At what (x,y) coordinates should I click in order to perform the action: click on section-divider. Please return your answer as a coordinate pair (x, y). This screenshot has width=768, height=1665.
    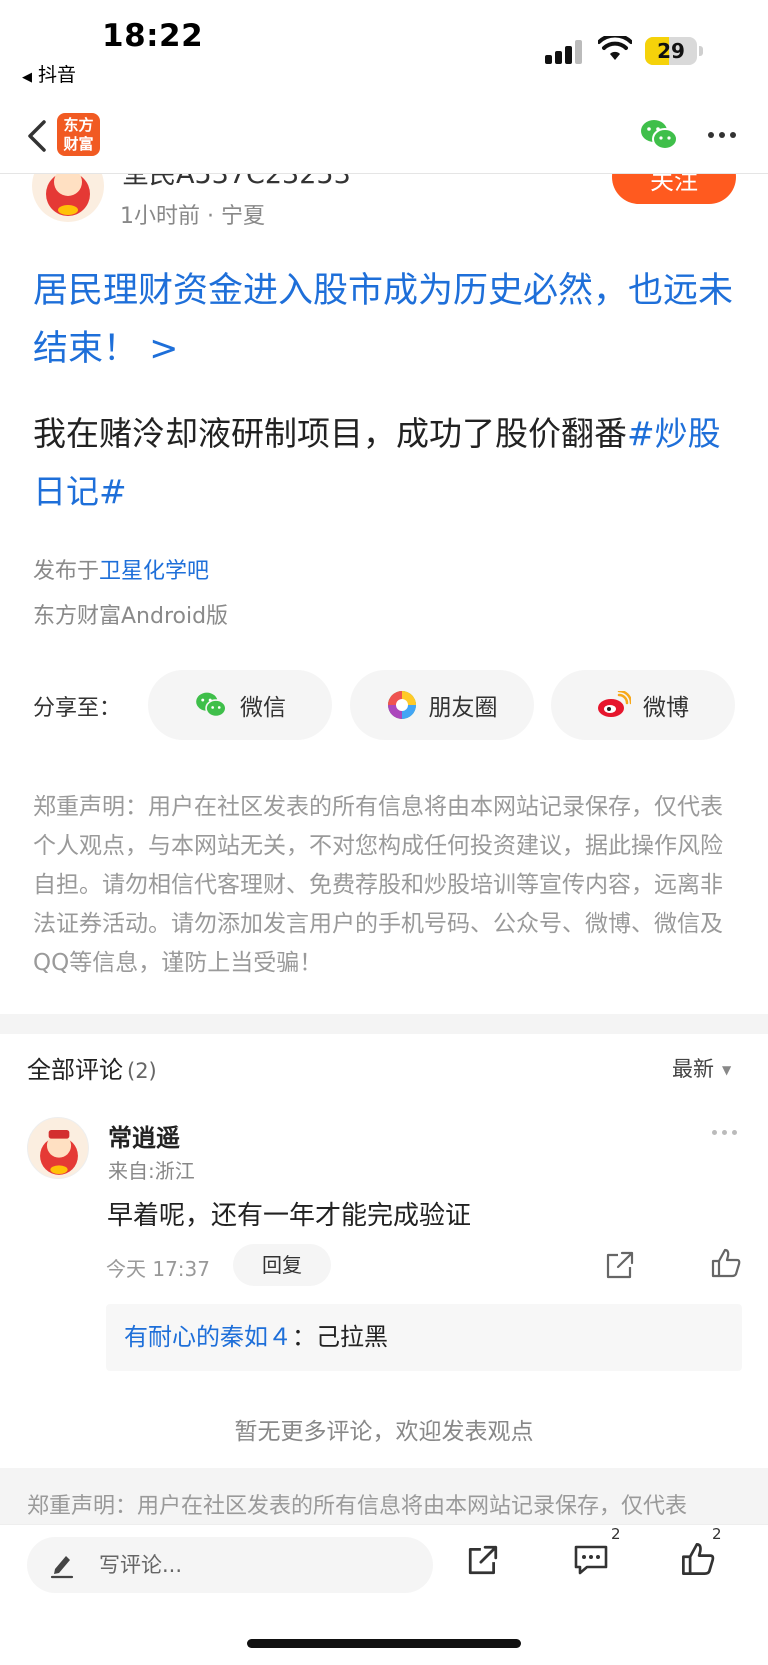
    Looking at the image, I should click on (384, 1024).